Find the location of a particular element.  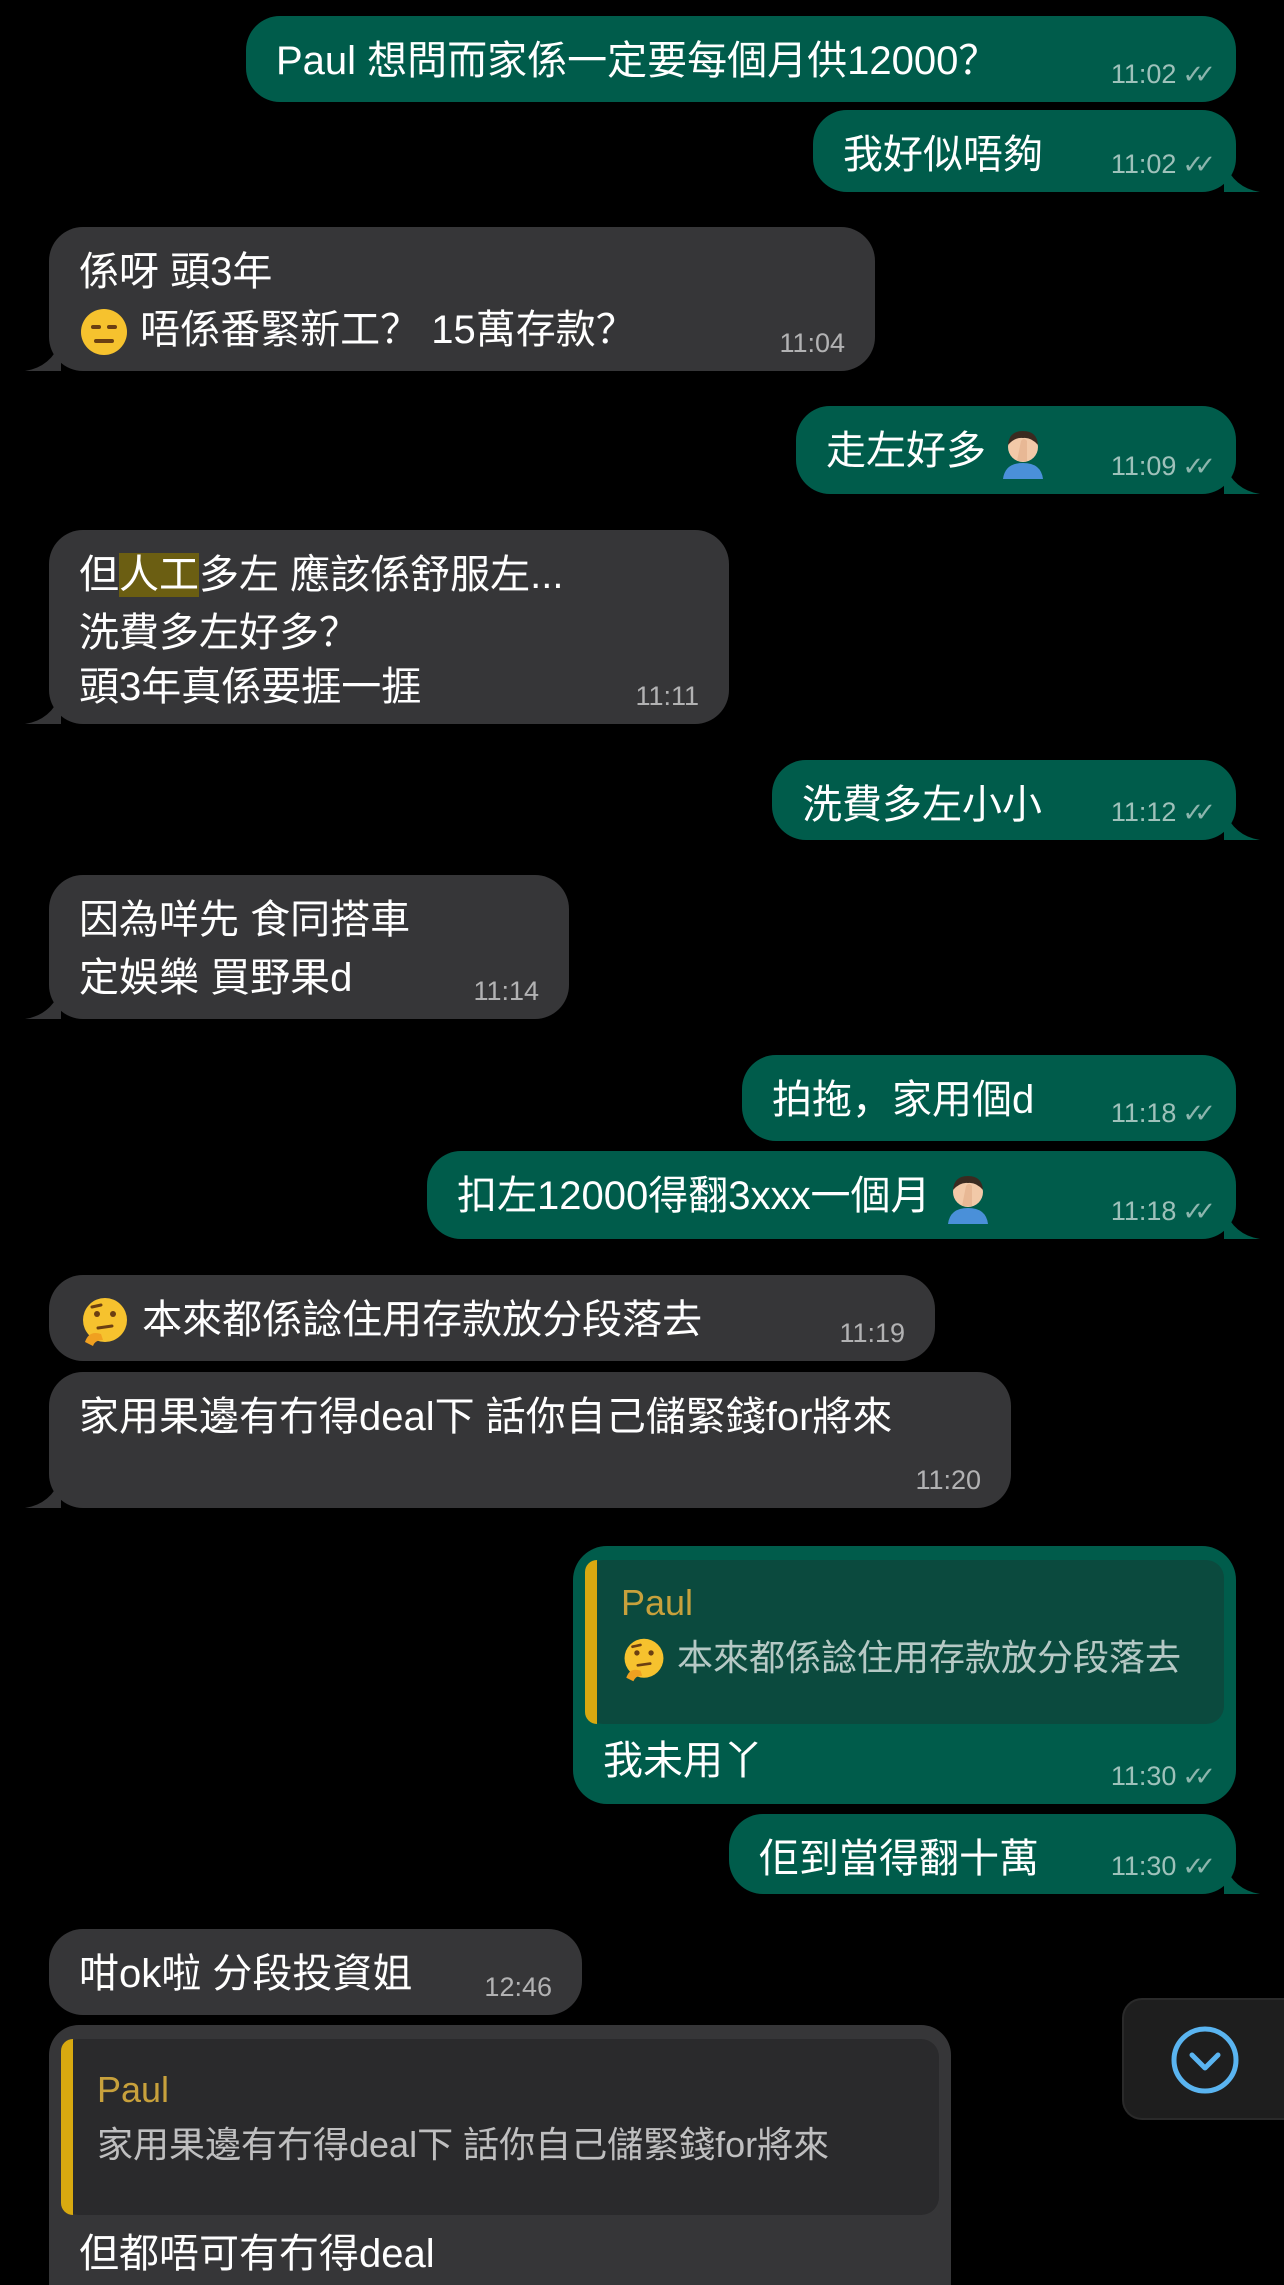

message-text: 走左好多 is located at coordinates (906, 451).